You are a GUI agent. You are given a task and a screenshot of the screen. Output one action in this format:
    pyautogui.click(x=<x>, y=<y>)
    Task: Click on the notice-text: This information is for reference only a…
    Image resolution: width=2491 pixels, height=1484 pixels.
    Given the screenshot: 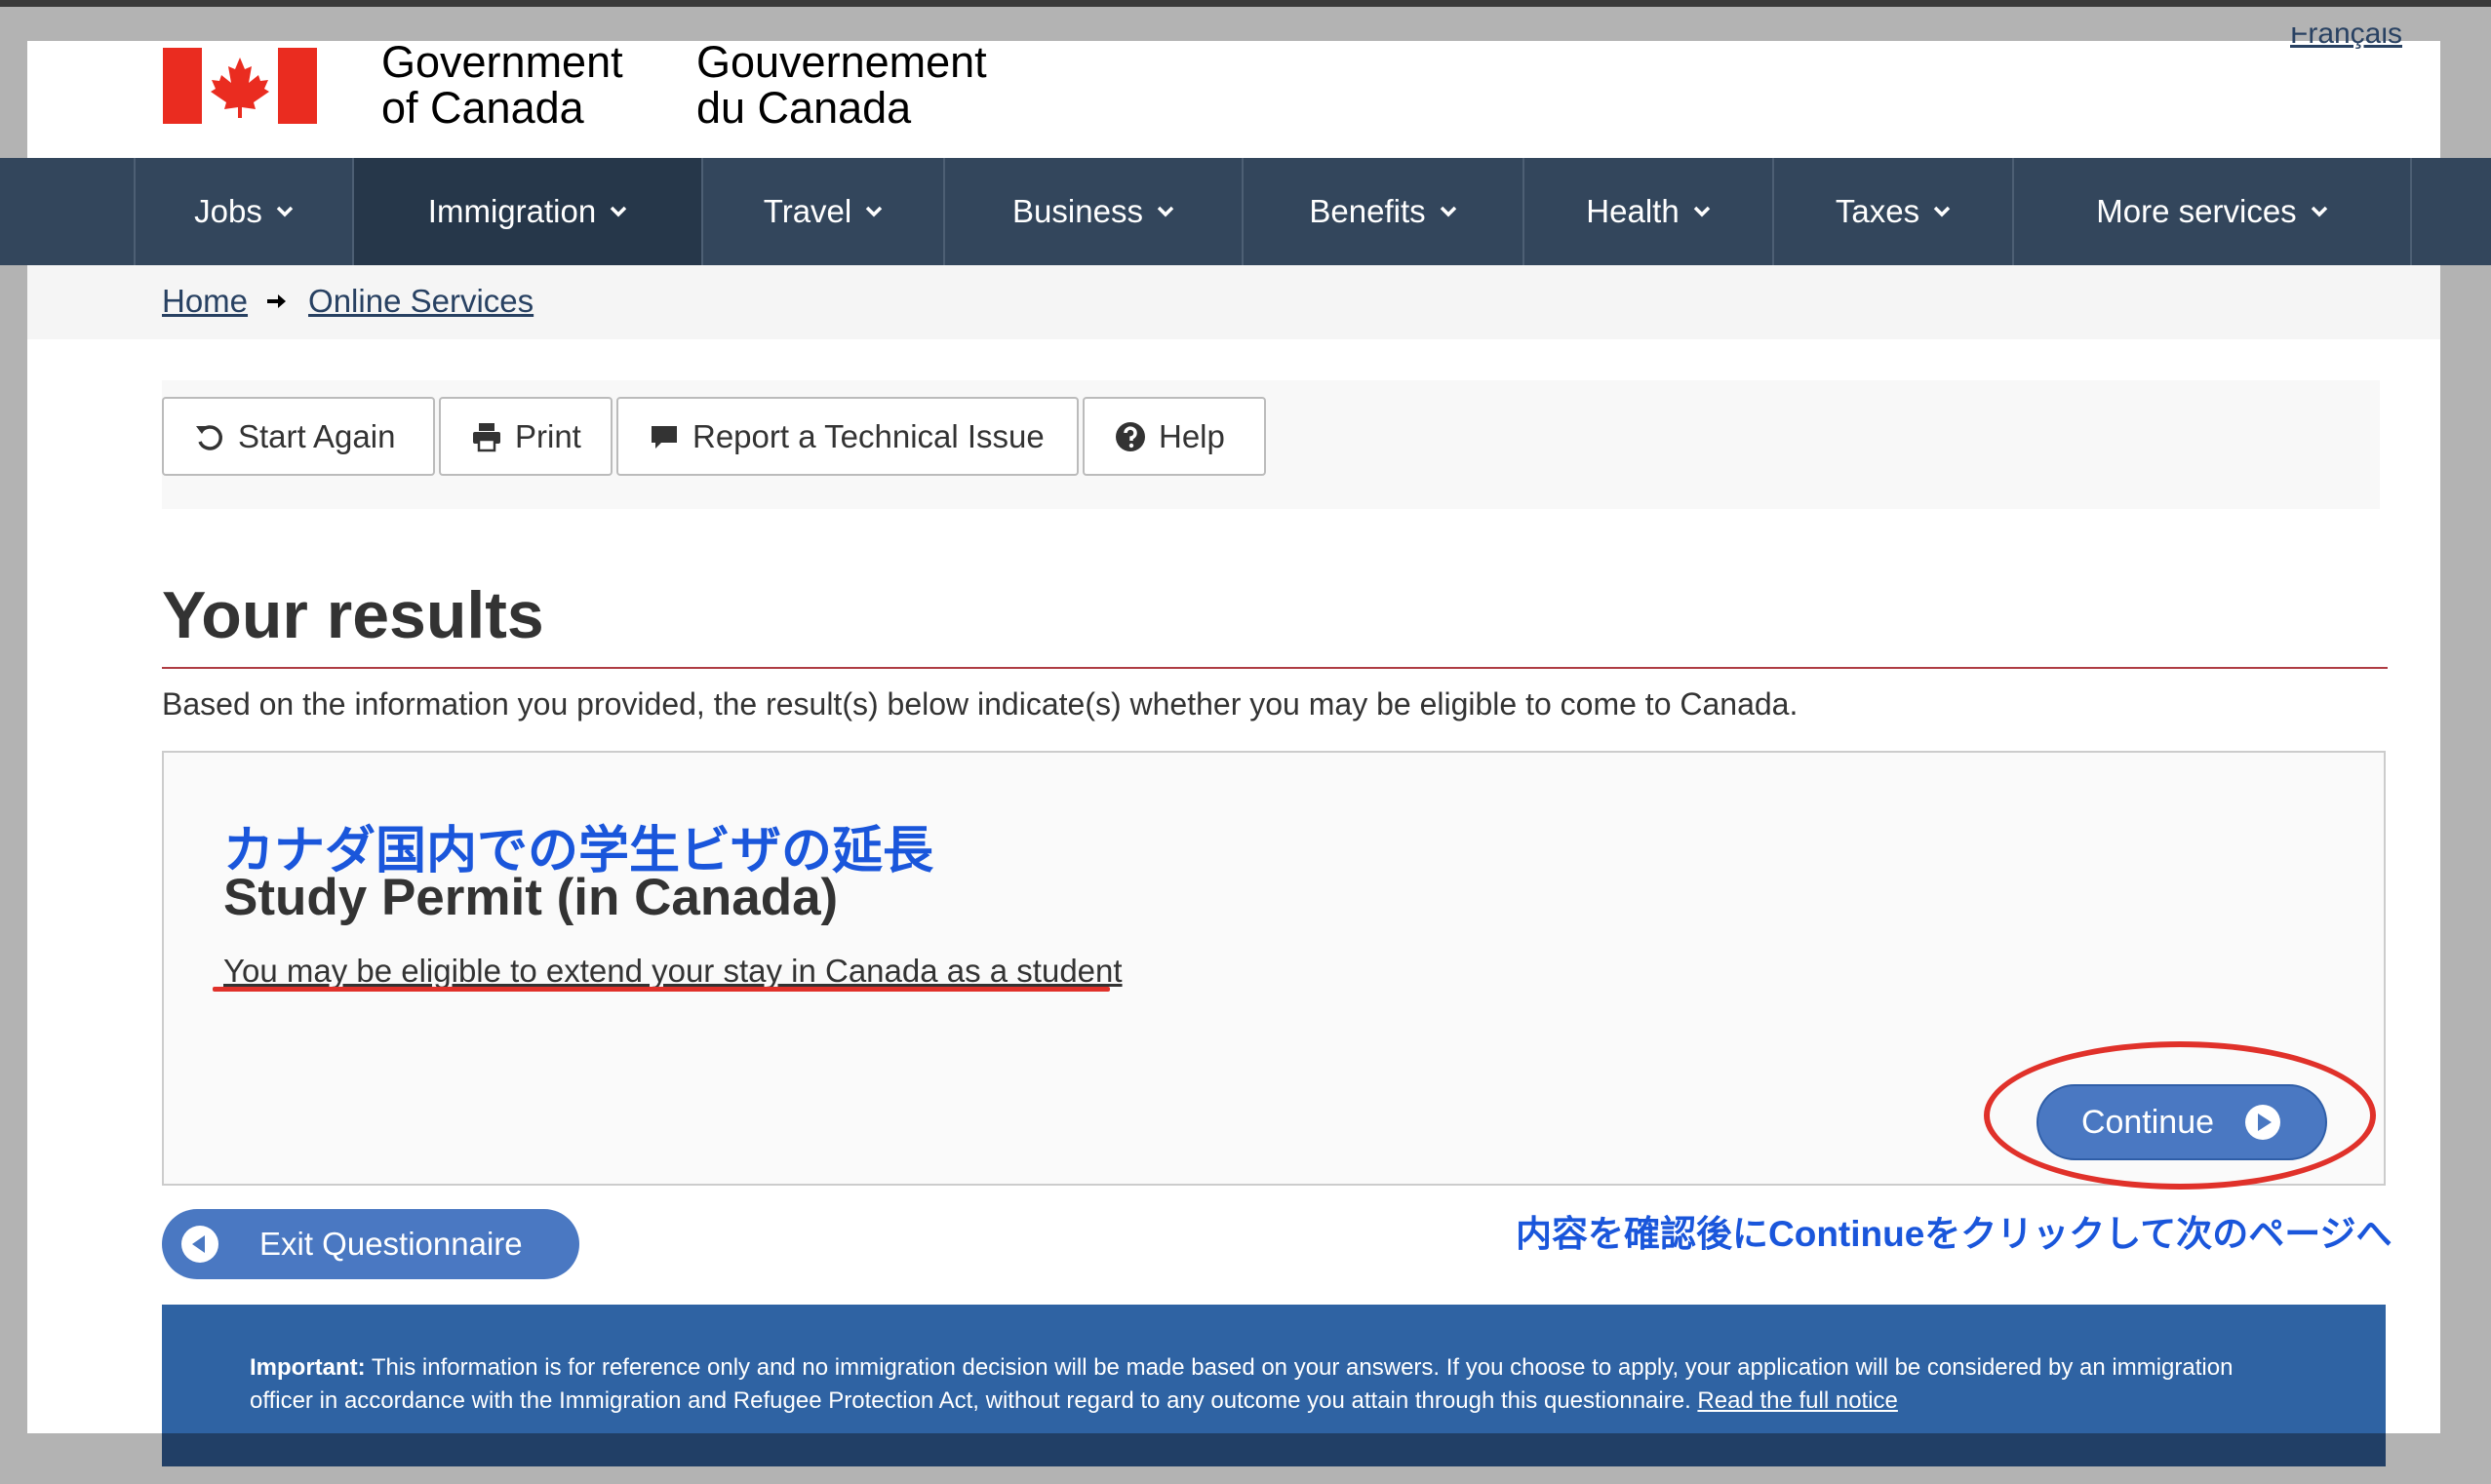 What is the action you would take?
    pyautogui.click(x=1242, y=1384)
    